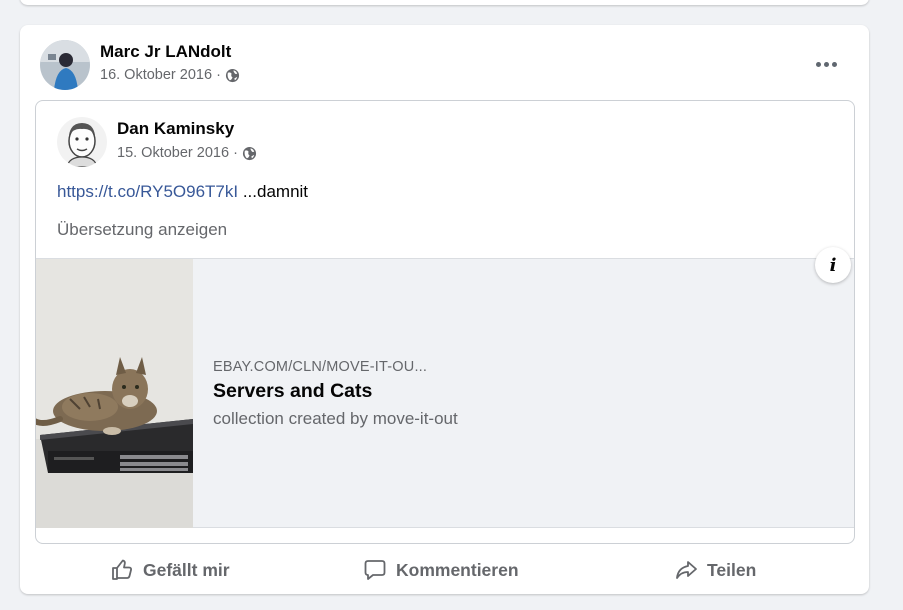  I want to click on link-description: collection created by move-it-out, so click(335, 418).